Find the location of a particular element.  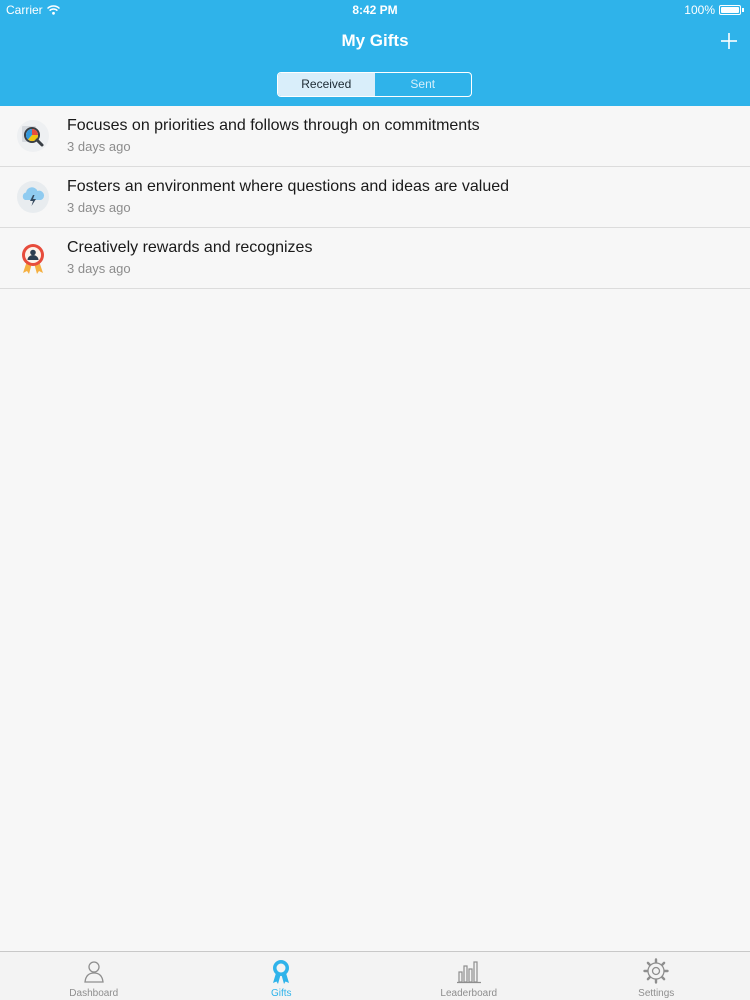

battery-percent: 100% is located at coordinates (699, 10).